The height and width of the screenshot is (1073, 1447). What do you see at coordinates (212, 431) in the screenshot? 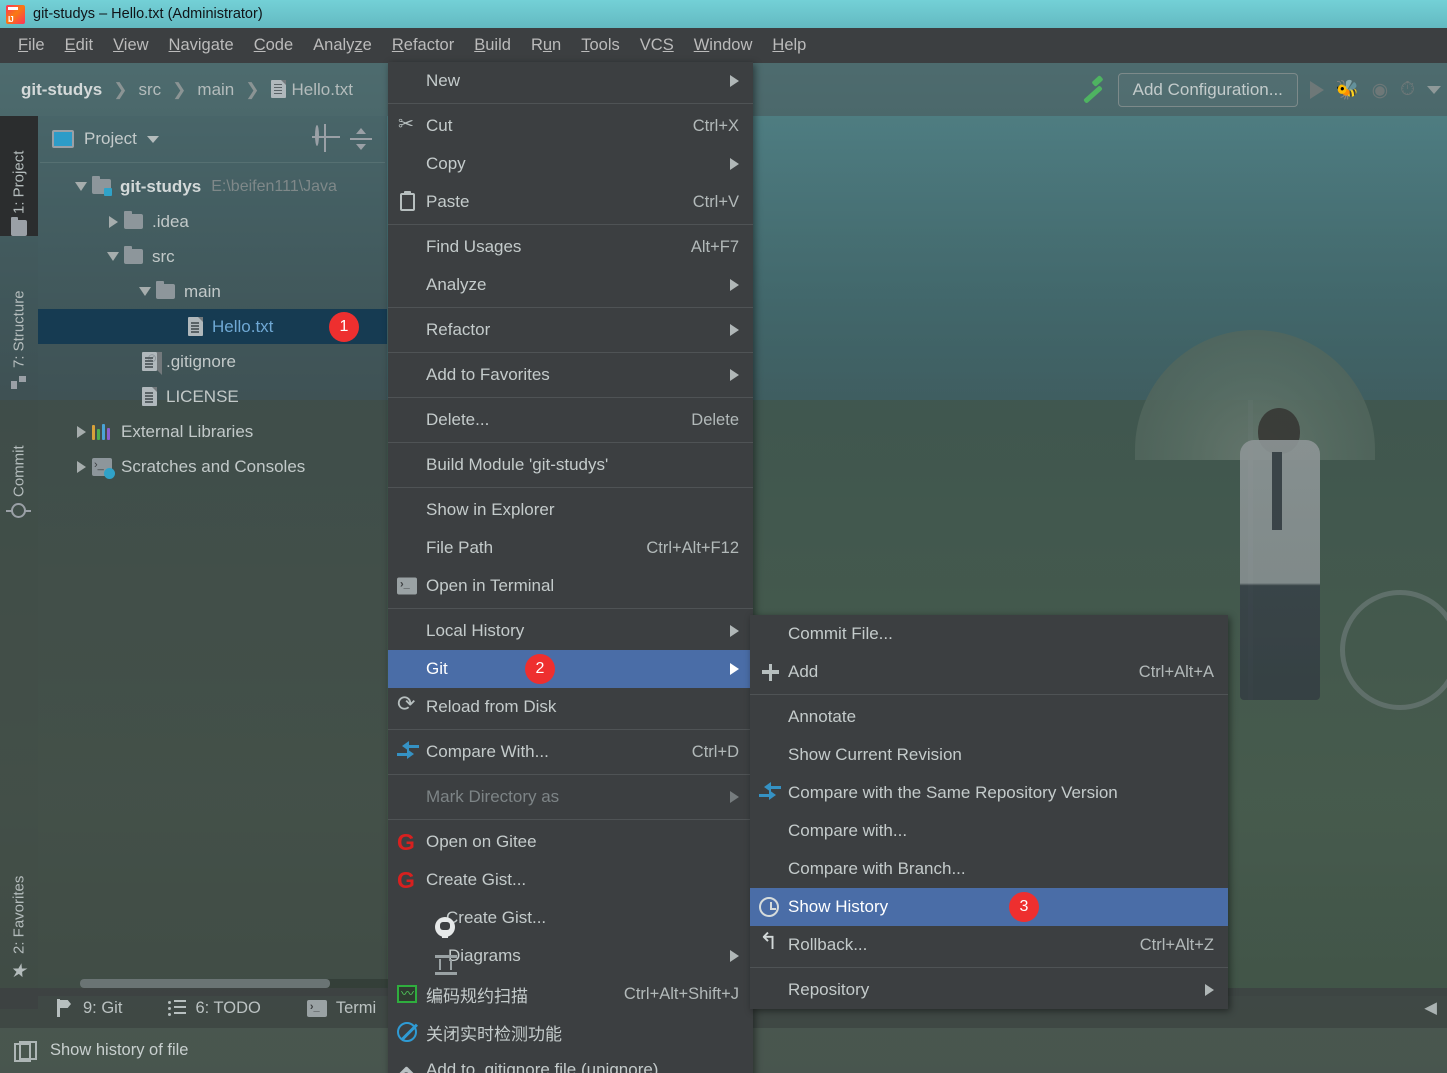
I see `tree-row-external-libraries: External Libraries` at bounding box center [212, 431].